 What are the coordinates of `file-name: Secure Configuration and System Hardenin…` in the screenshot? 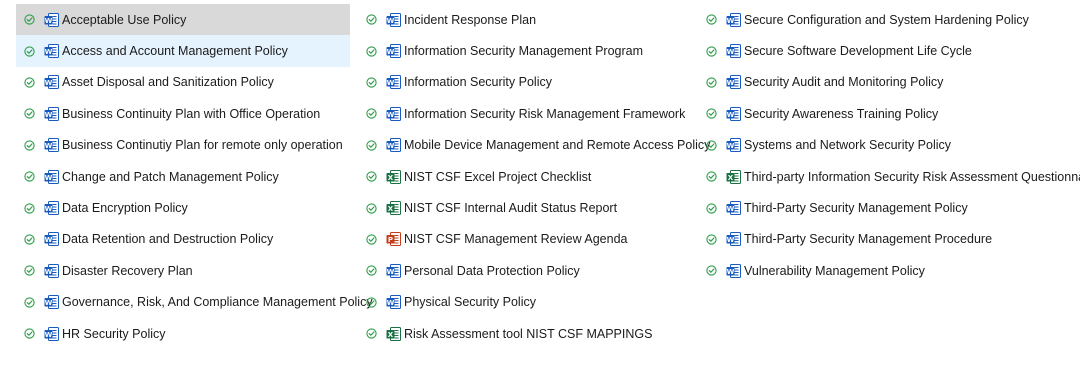 It's located at (886, 19).